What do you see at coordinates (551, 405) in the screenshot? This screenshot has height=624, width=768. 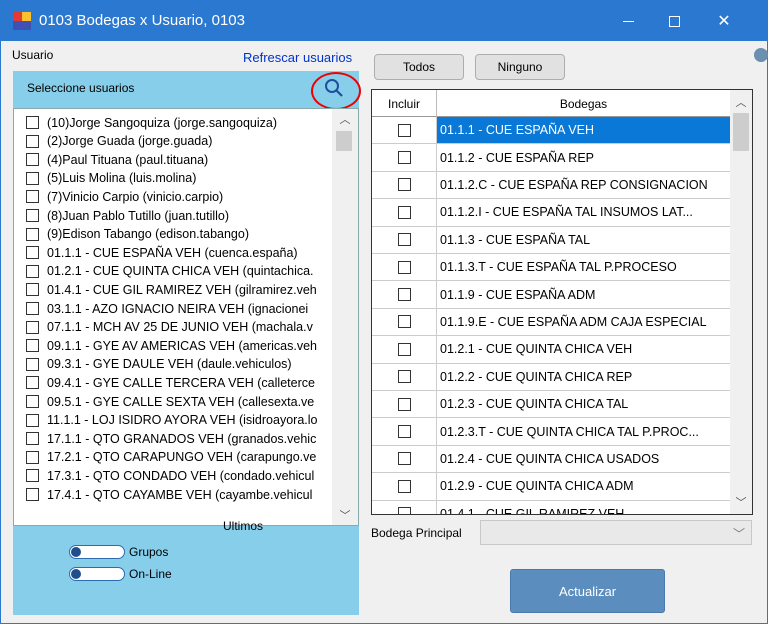 I see `bodega-row: 01.2.3 - CUE QUINTA CHICA TAL` at bounding box center [551, 405].